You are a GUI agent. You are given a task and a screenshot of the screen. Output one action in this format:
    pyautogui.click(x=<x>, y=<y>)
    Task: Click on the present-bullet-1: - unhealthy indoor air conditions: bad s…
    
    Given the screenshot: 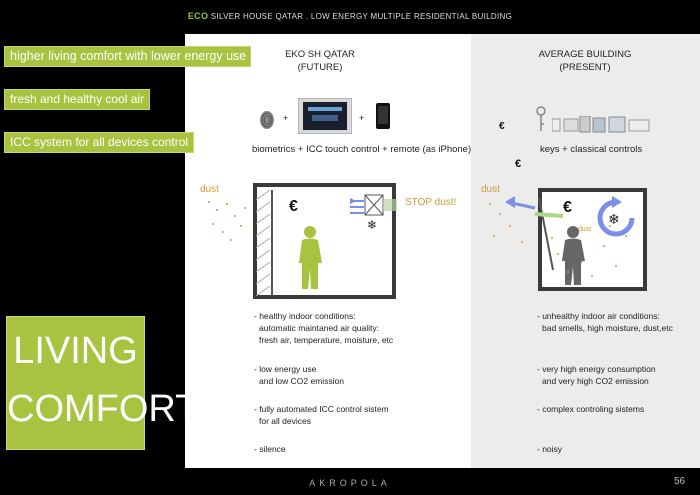 What is the action you would take?
    pyautogui.click(x=605, y=322)
    